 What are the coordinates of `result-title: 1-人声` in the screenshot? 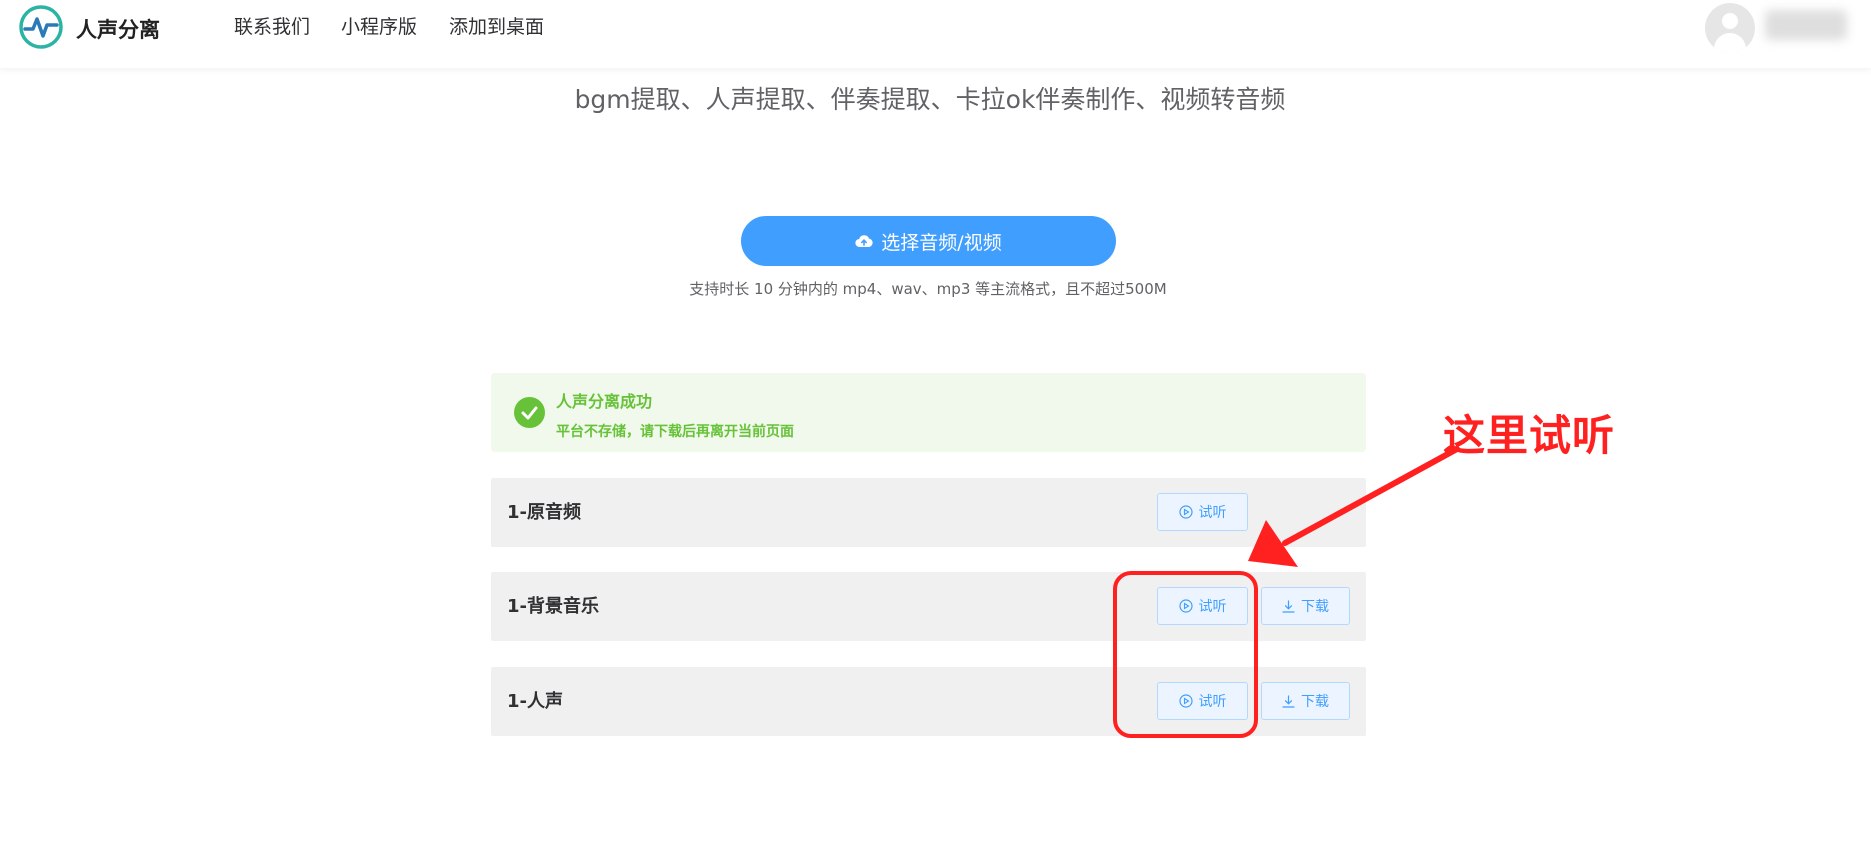 It's located at (535, 701).